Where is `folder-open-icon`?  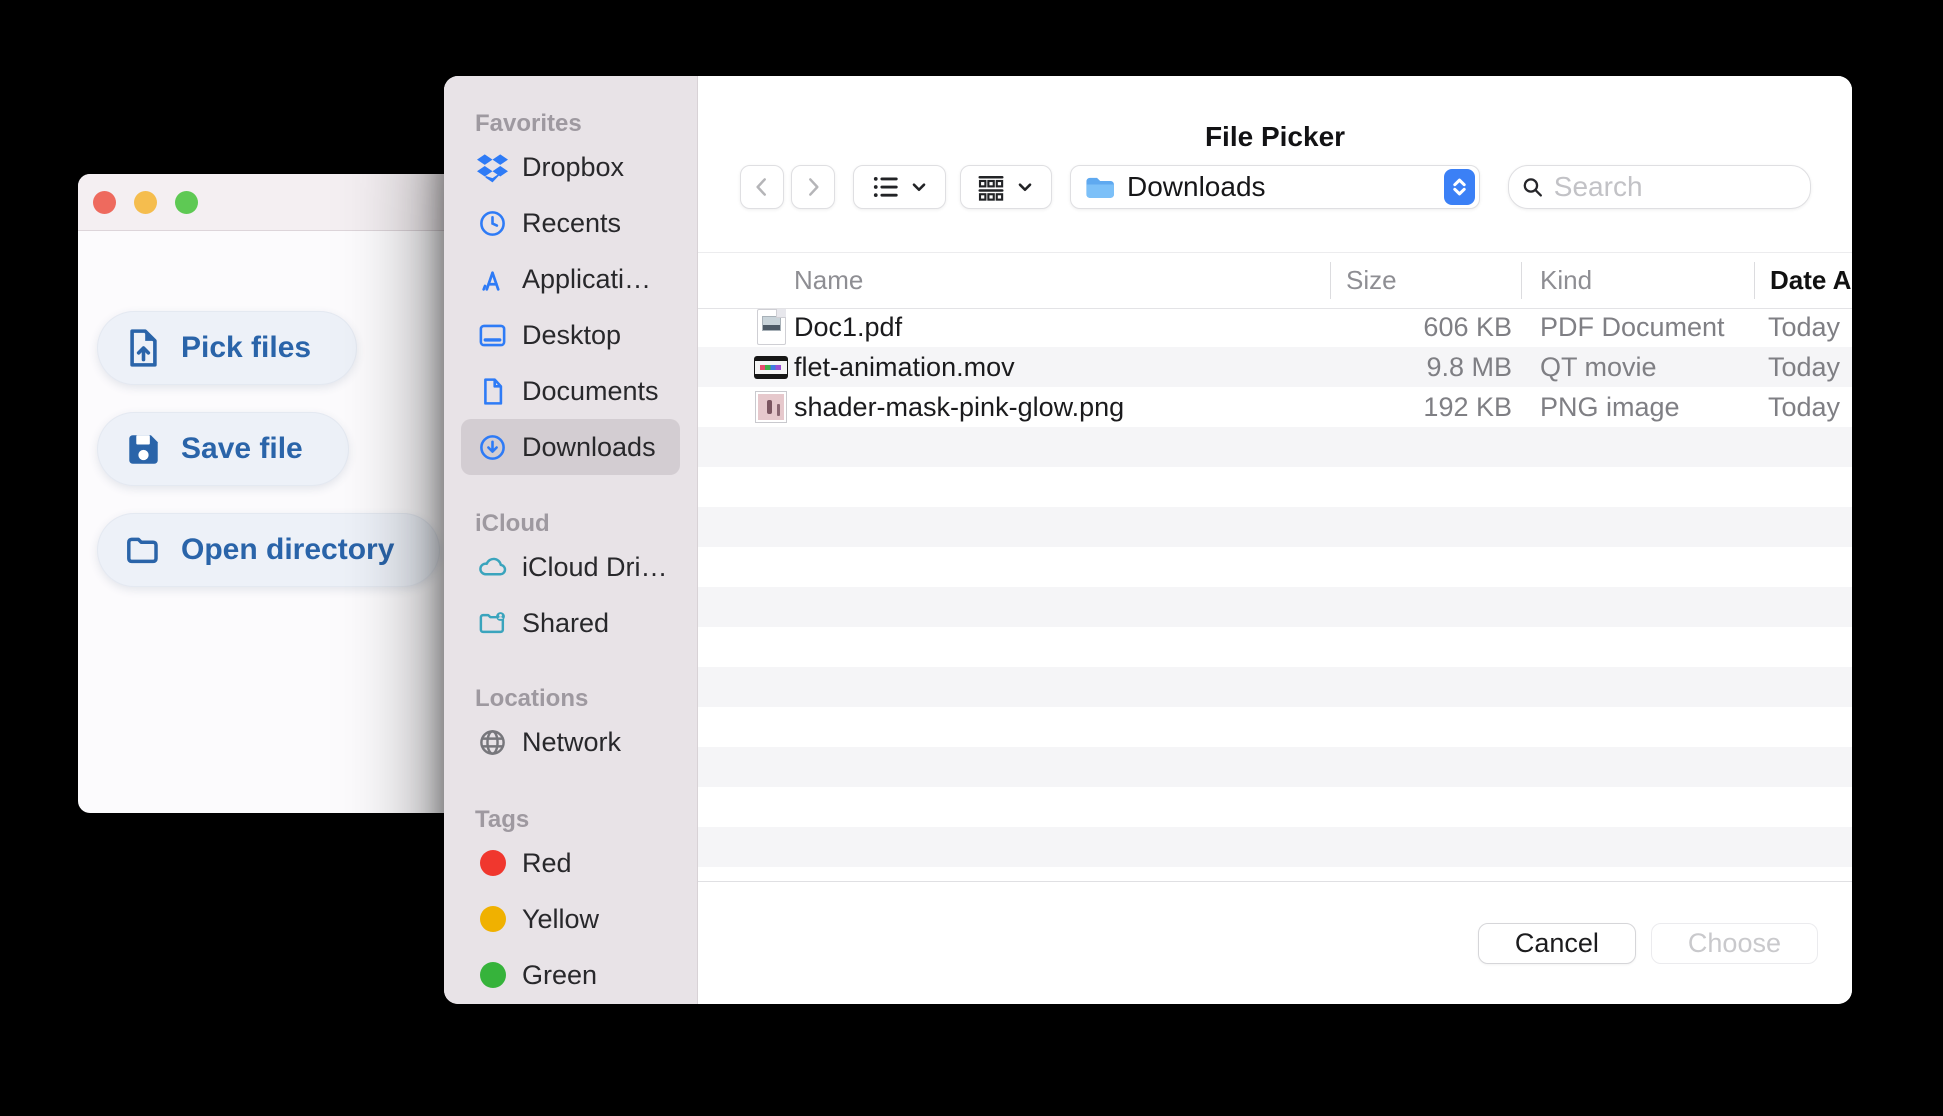
folder-open-icon is located at coordinates (143, 550).